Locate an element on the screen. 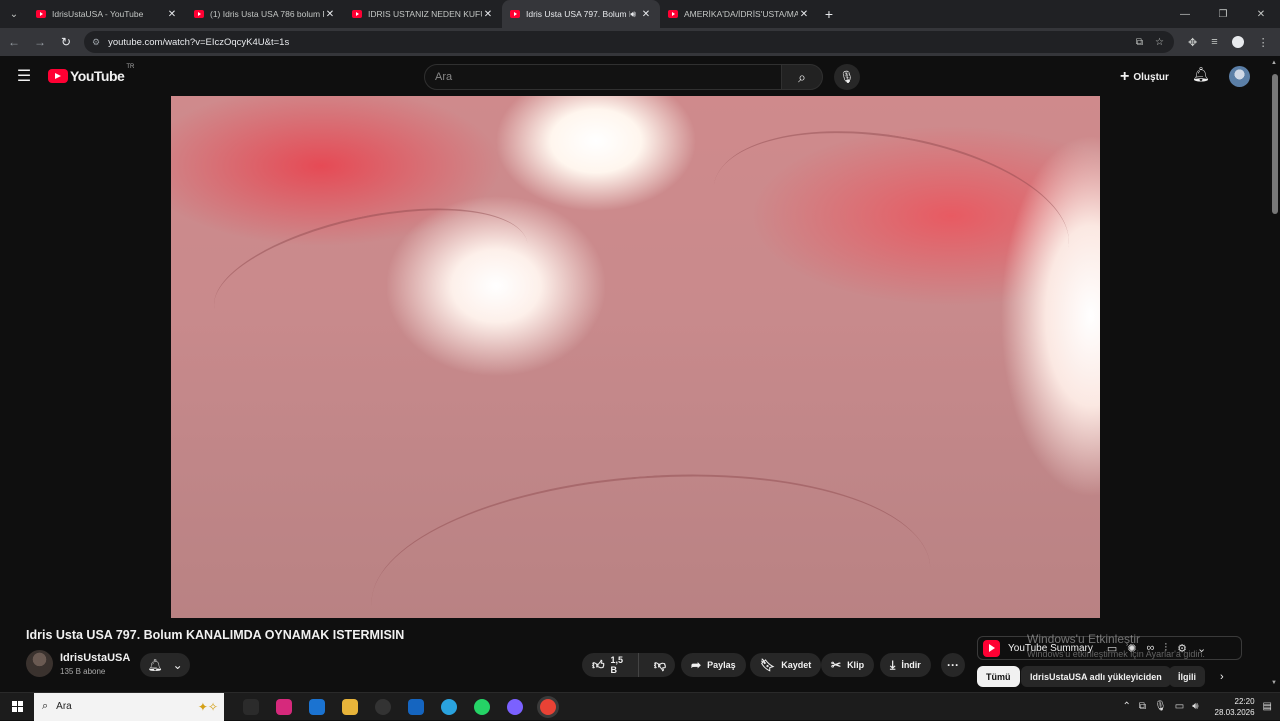  minimize-icon: — is located at coordinates (1185, 14).